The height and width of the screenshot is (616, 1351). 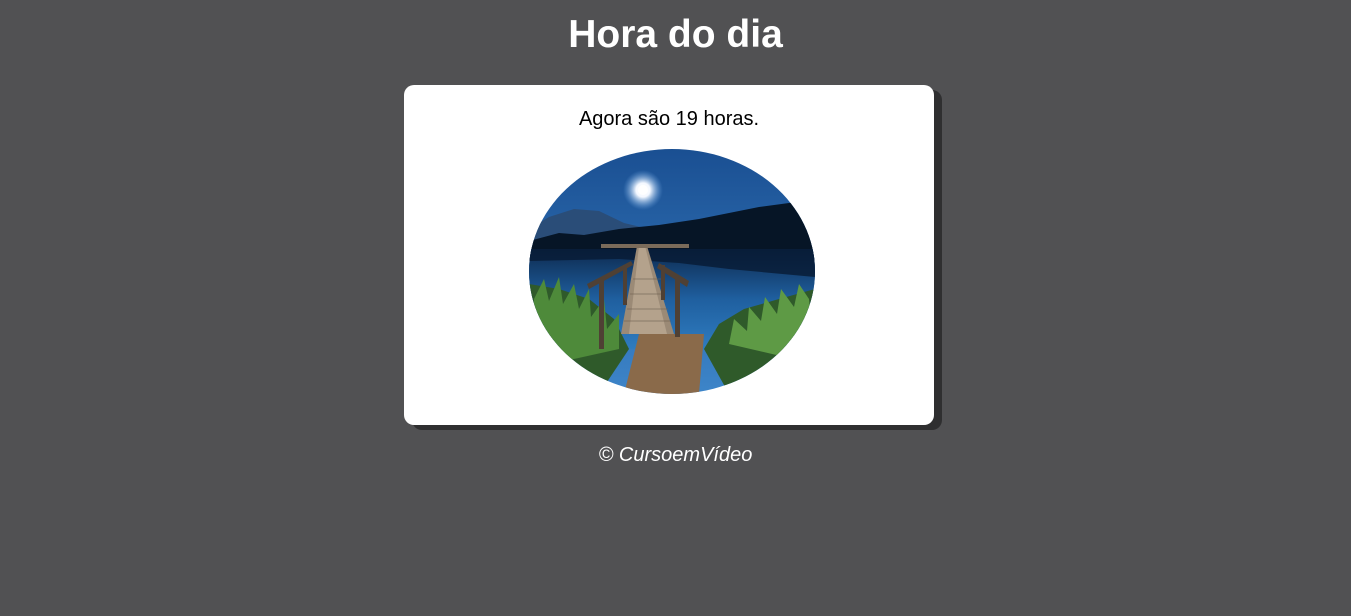 I want to click on hour-message: Agora são 19 horas., so click(x=669, y=119).